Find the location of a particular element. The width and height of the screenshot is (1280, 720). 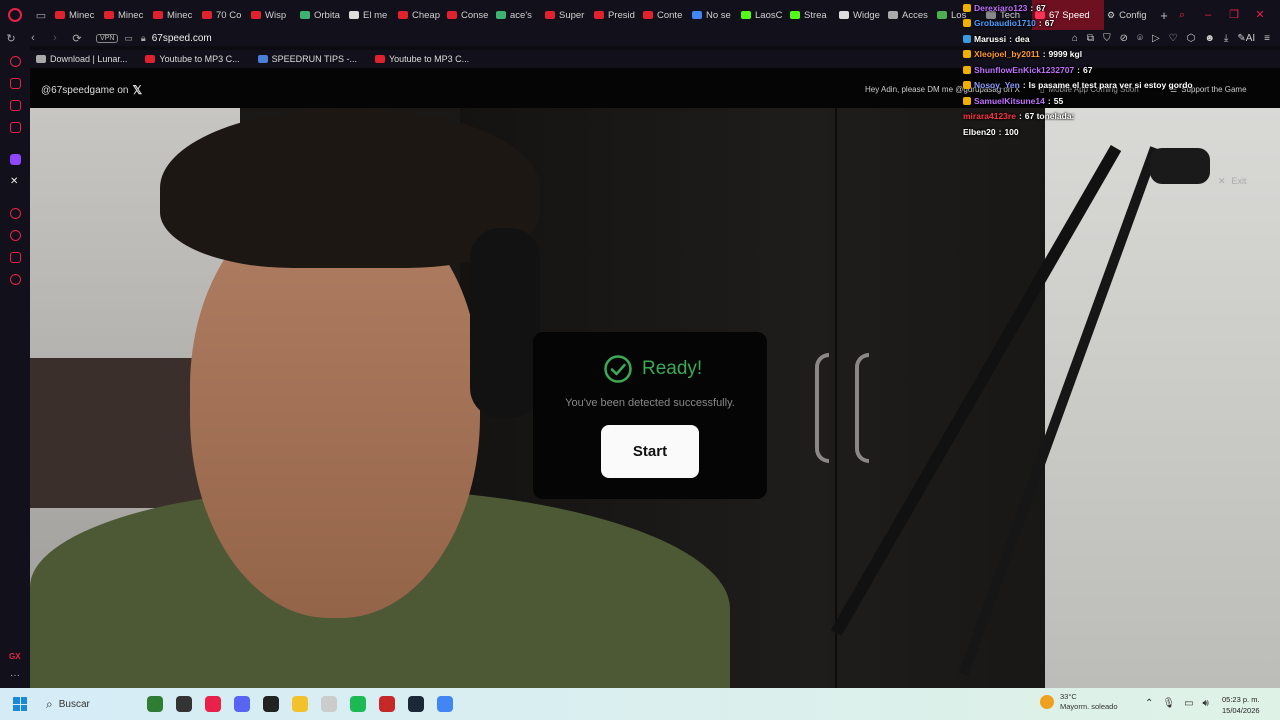

tab: Widge is located at coordinates (860, 15).